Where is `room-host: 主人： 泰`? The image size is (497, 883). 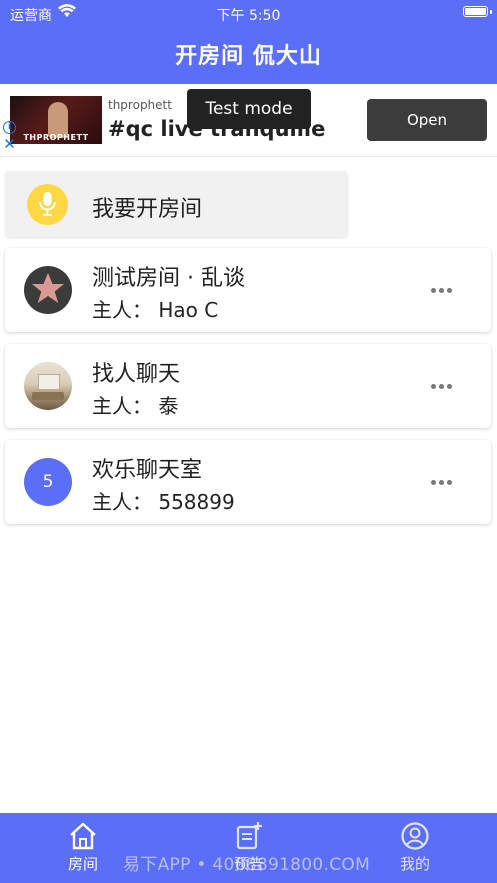
room-host: 主人： 泰 is located at coordinates (135, 406).